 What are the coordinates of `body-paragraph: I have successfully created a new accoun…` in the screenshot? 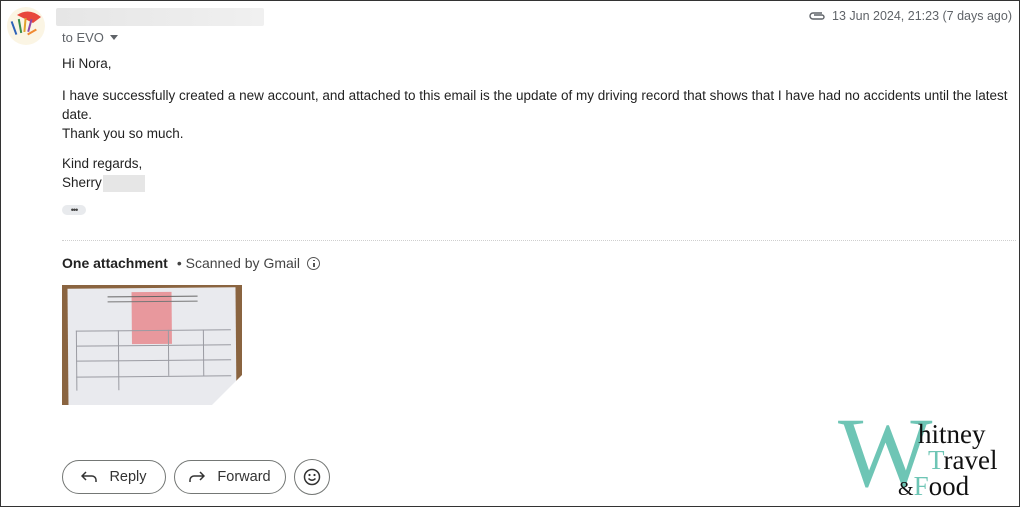 It's located at (535, 105).